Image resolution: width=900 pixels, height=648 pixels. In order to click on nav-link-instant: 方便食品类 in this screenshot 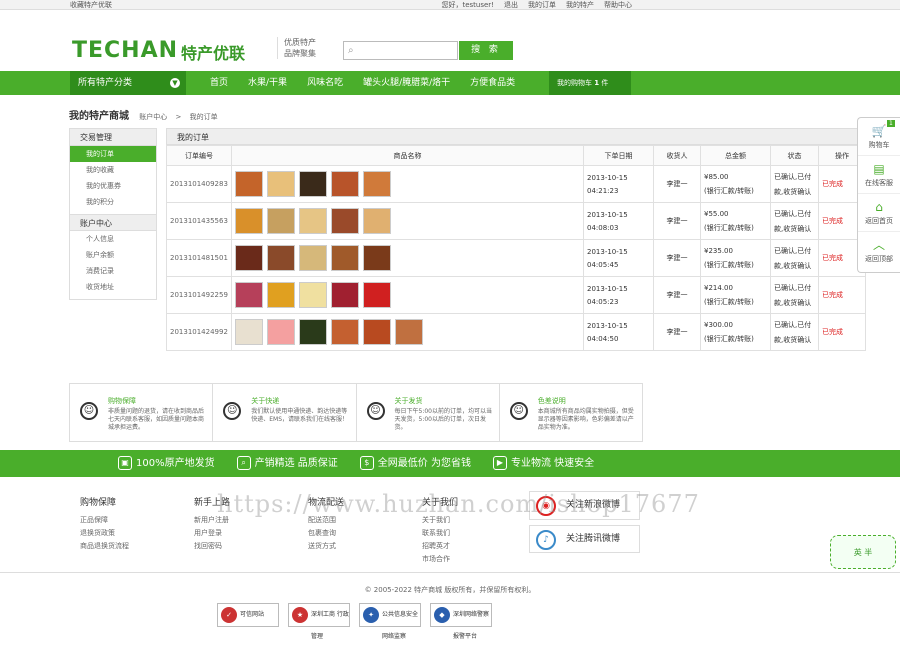, I will do `click(492, 83)`.